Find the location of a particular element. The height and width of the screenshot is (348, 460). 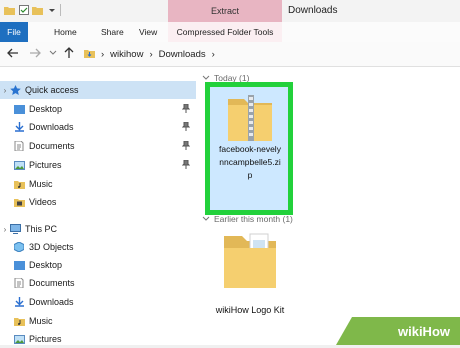

nav-item-music: Music is located at coordinates (98, 184).